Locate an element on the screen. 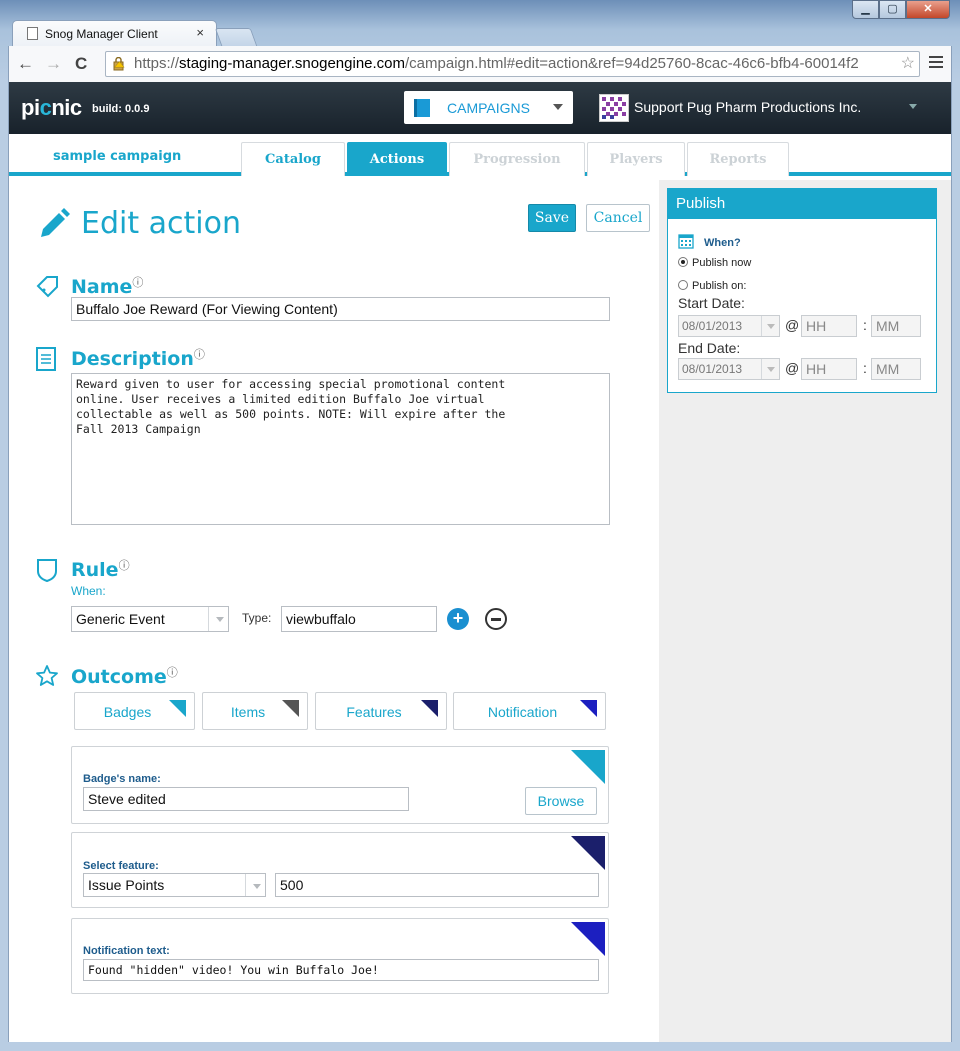  organization-name: Support Pug Pharm Productions Inc. is located at coordinates (747, 107).